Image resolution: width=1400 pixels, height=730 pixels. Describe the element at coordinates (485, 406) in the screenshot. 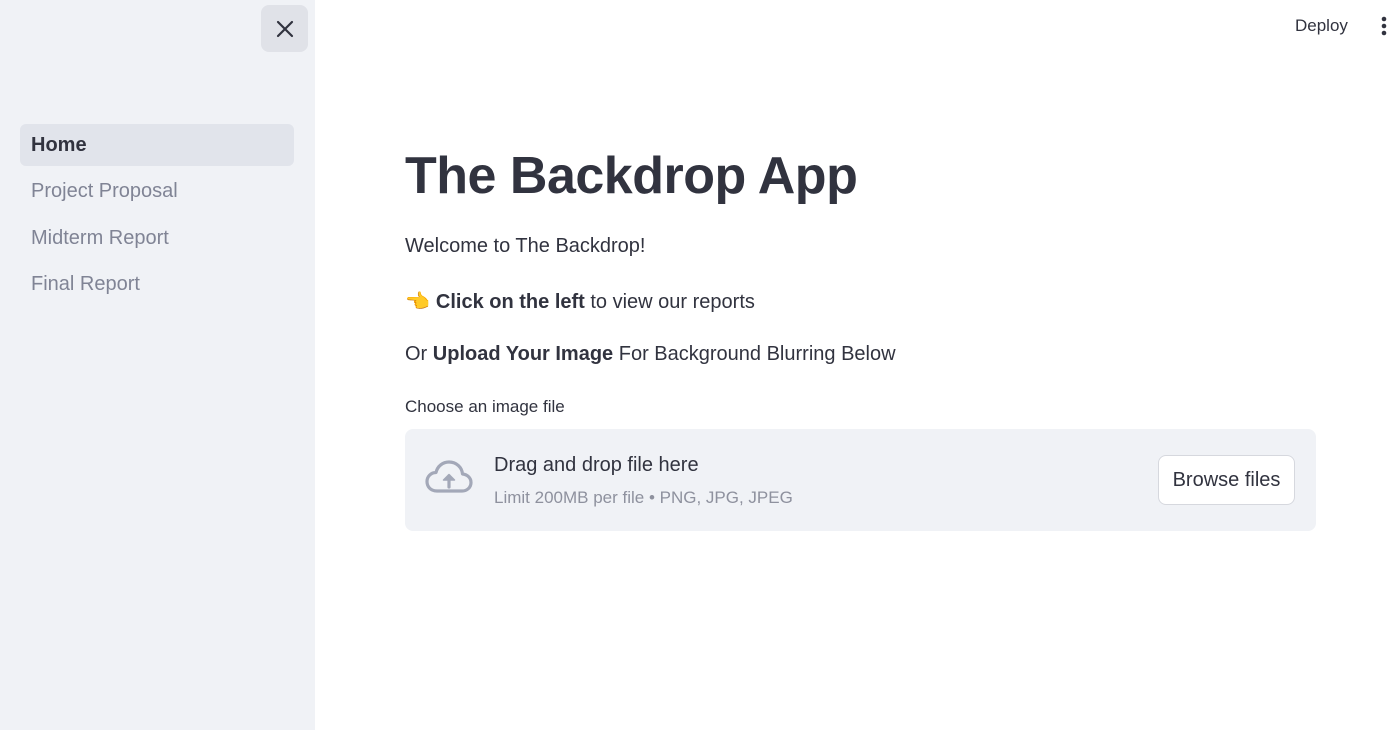

I see `uploader-label: Choose an image file` at that location.